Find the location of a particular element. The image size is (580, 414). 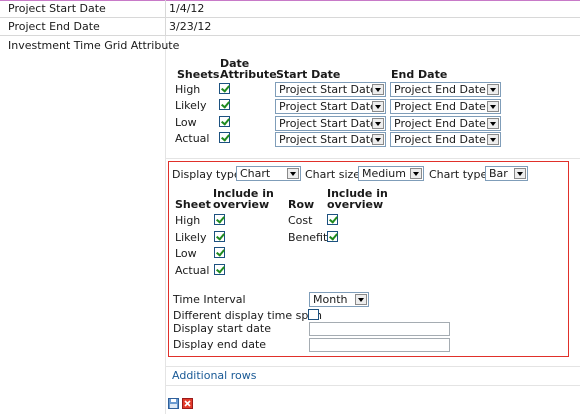

additional-rows-link: Additional rows is located at coordinates (214, 375).